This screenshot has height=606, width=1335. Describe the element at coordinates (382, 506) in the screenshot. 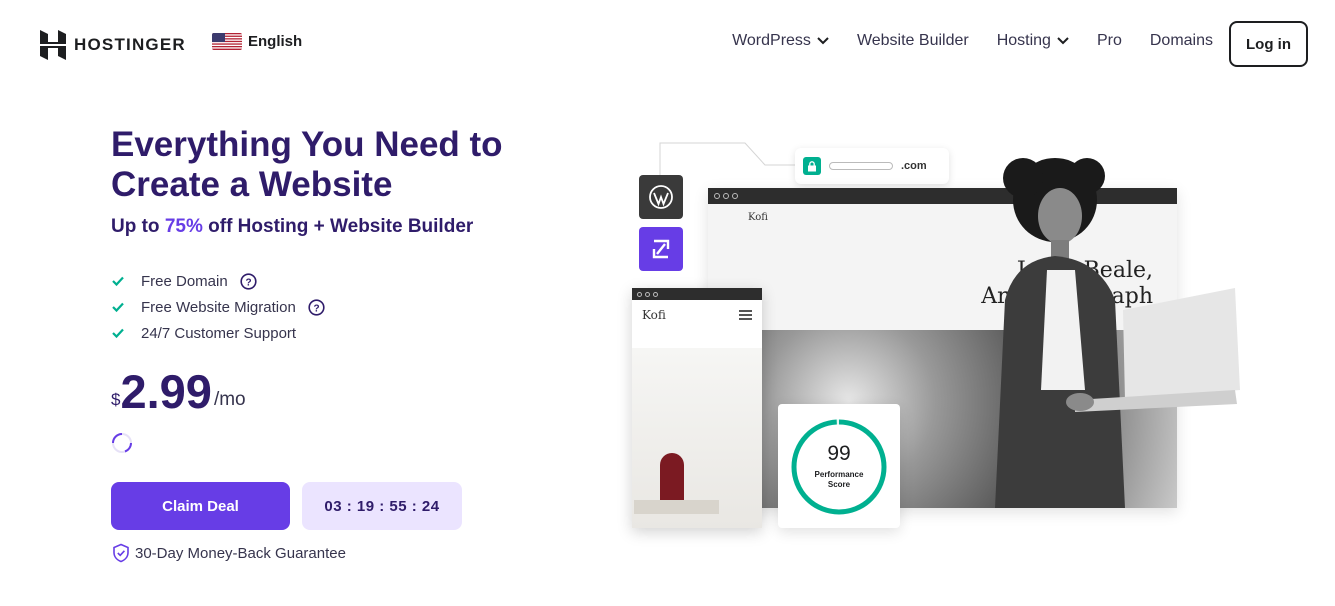

I see `countdown-timer: 03 : 19 : 55 : 24` at that location.